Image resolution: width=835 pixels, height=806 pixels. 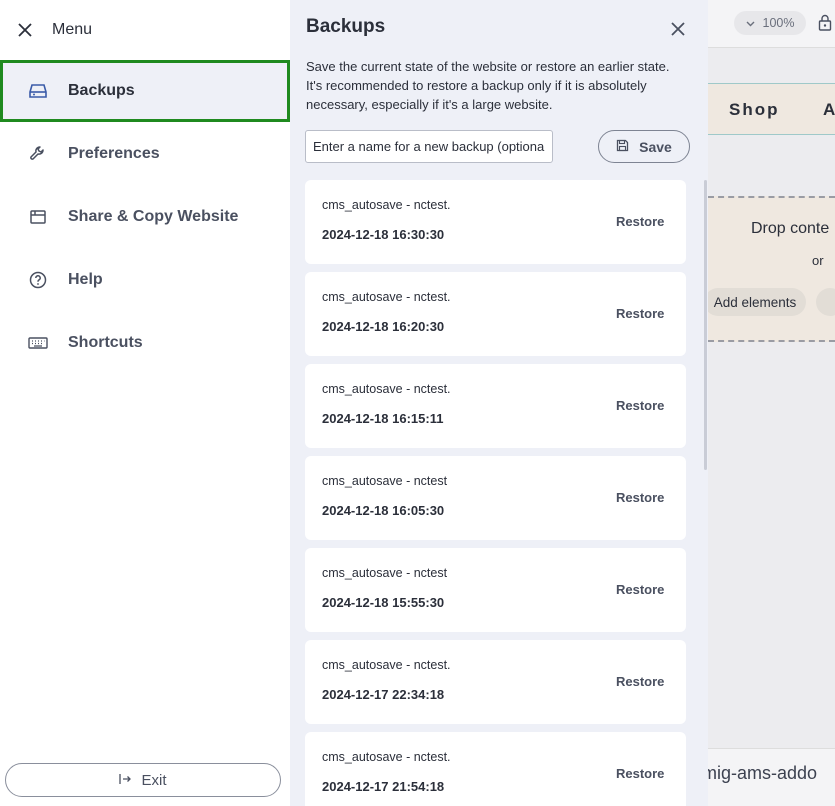 I want to click on menu-item-backups: Backups, so click(x=145, y=91).